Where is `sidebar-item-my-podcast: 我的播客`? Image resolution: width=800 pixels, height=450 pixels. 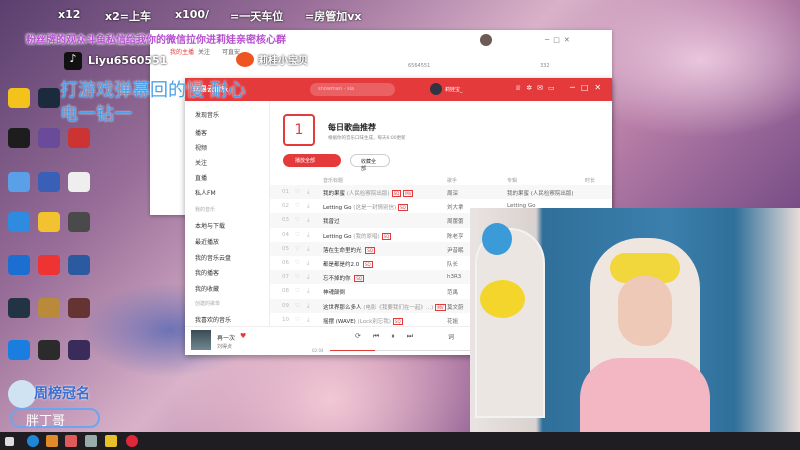 sidebar-item-my-podcast: 我的播客 is located at coordinates (207, 272).